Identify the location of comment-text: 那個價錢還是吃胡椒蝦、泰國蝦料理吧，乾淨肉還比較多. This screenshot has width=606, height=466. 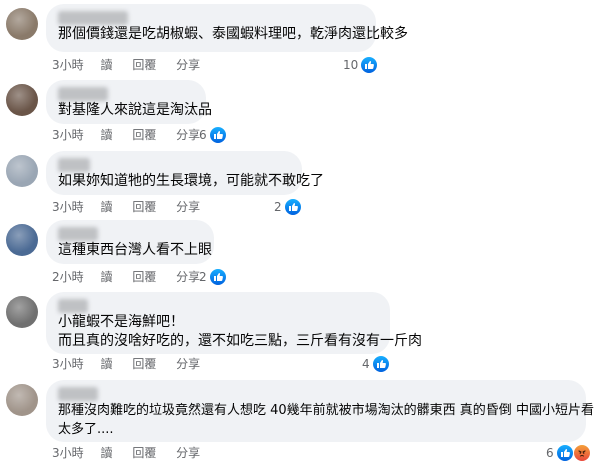
(233, 34).